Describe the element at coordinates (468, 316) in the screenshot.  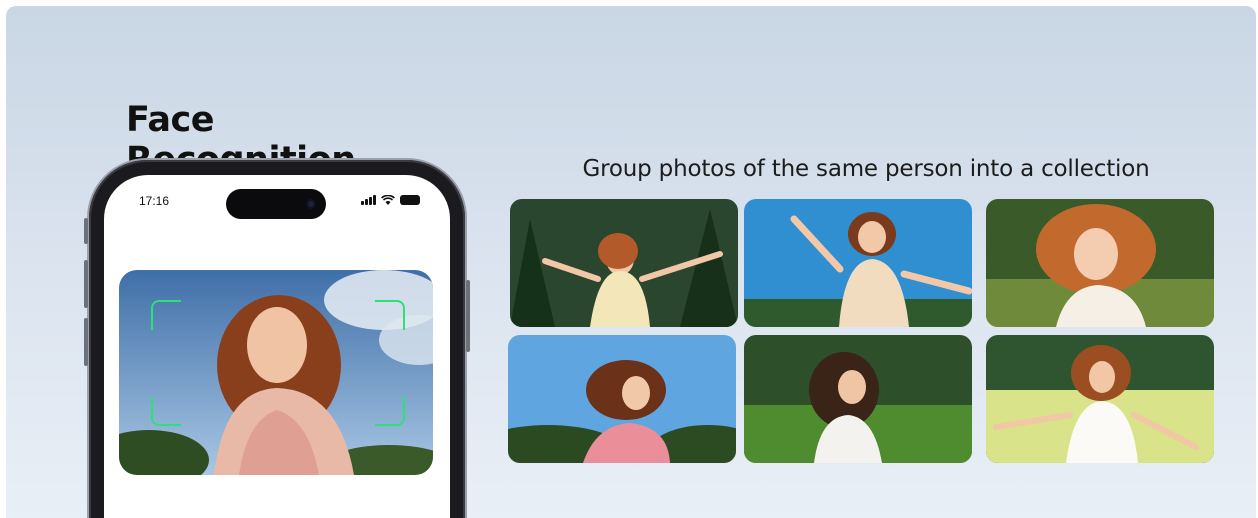
I see `phone-power-button` at that location.